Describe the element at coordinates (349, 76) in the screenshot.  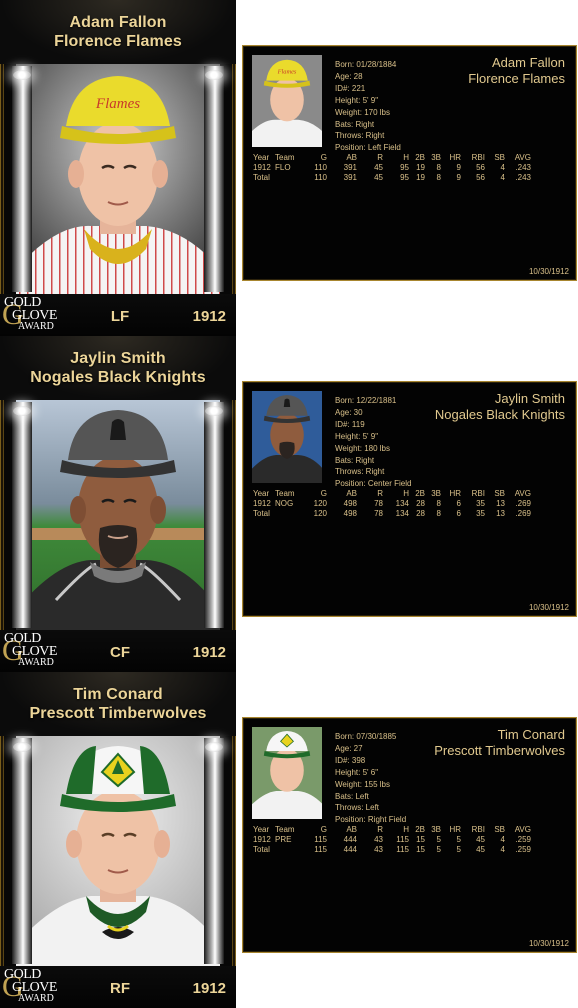
I see `bio-age: Age: 28` at that location.